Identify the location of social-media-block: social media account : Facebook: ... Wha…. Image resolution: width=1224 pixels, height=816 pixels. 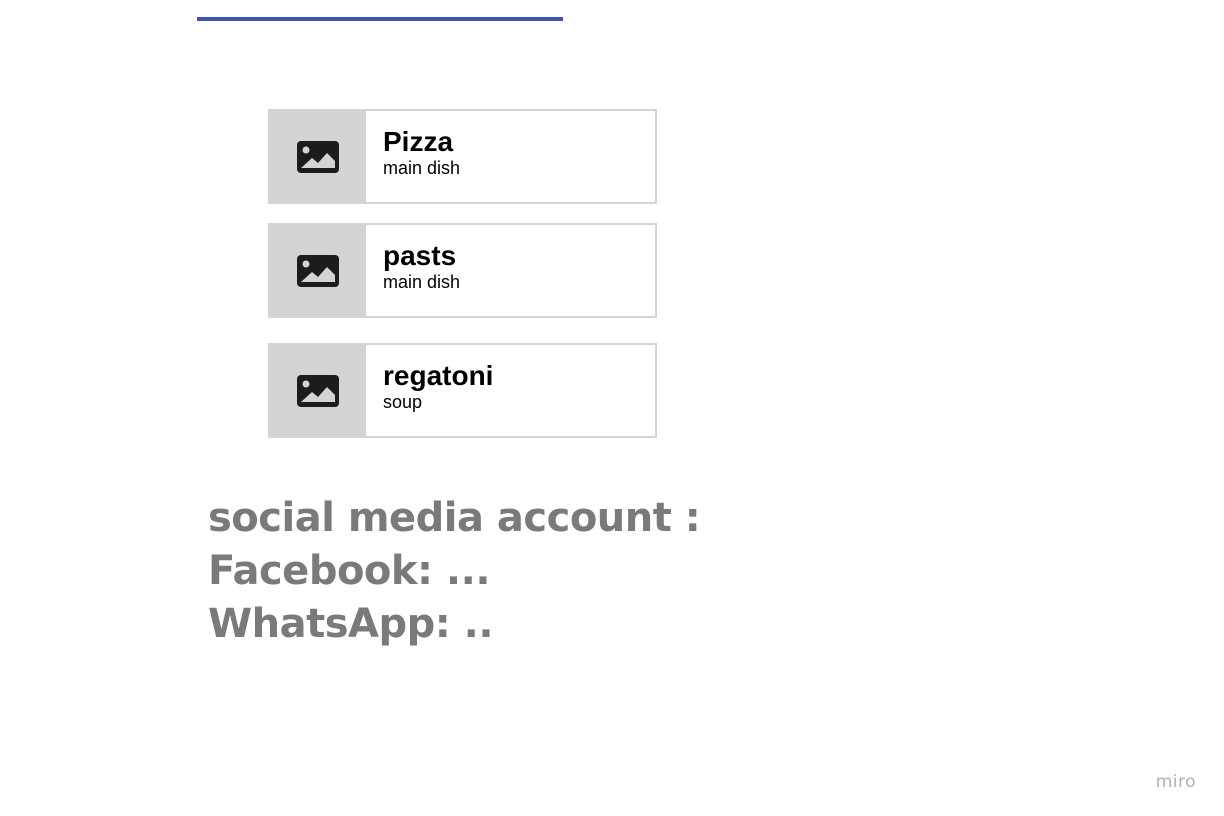
(454, 571).